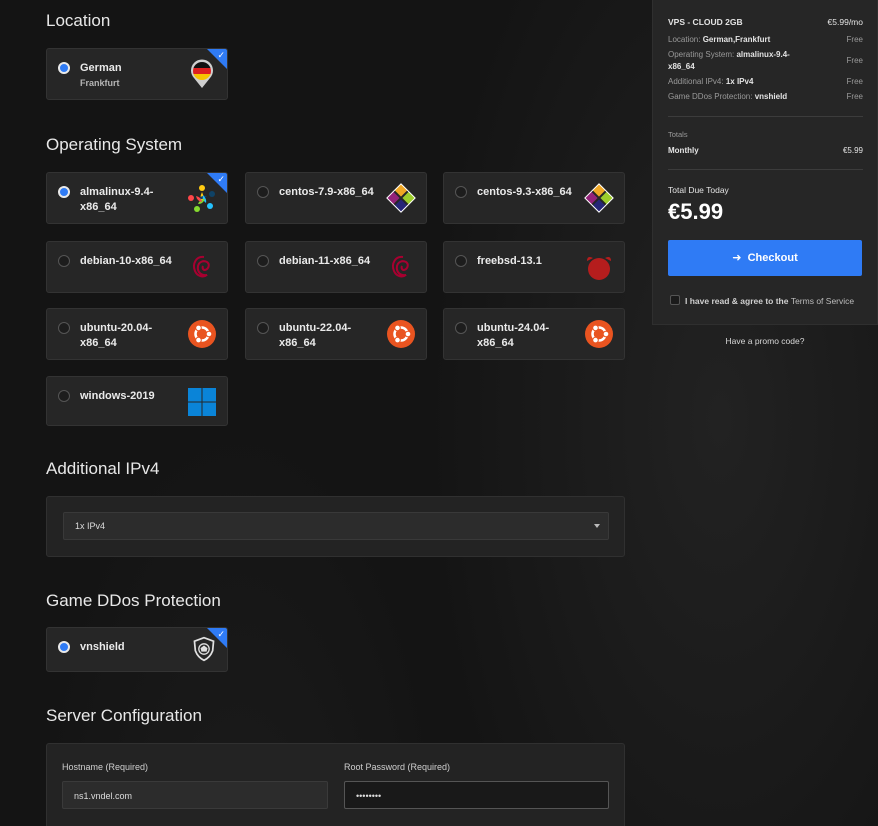 The height and width of the screenshot is (826, 878). Describe the element at coordinates (117, 199) in the screenshot. I see `os-label: almalinux-9.4-x86_64` at that location.